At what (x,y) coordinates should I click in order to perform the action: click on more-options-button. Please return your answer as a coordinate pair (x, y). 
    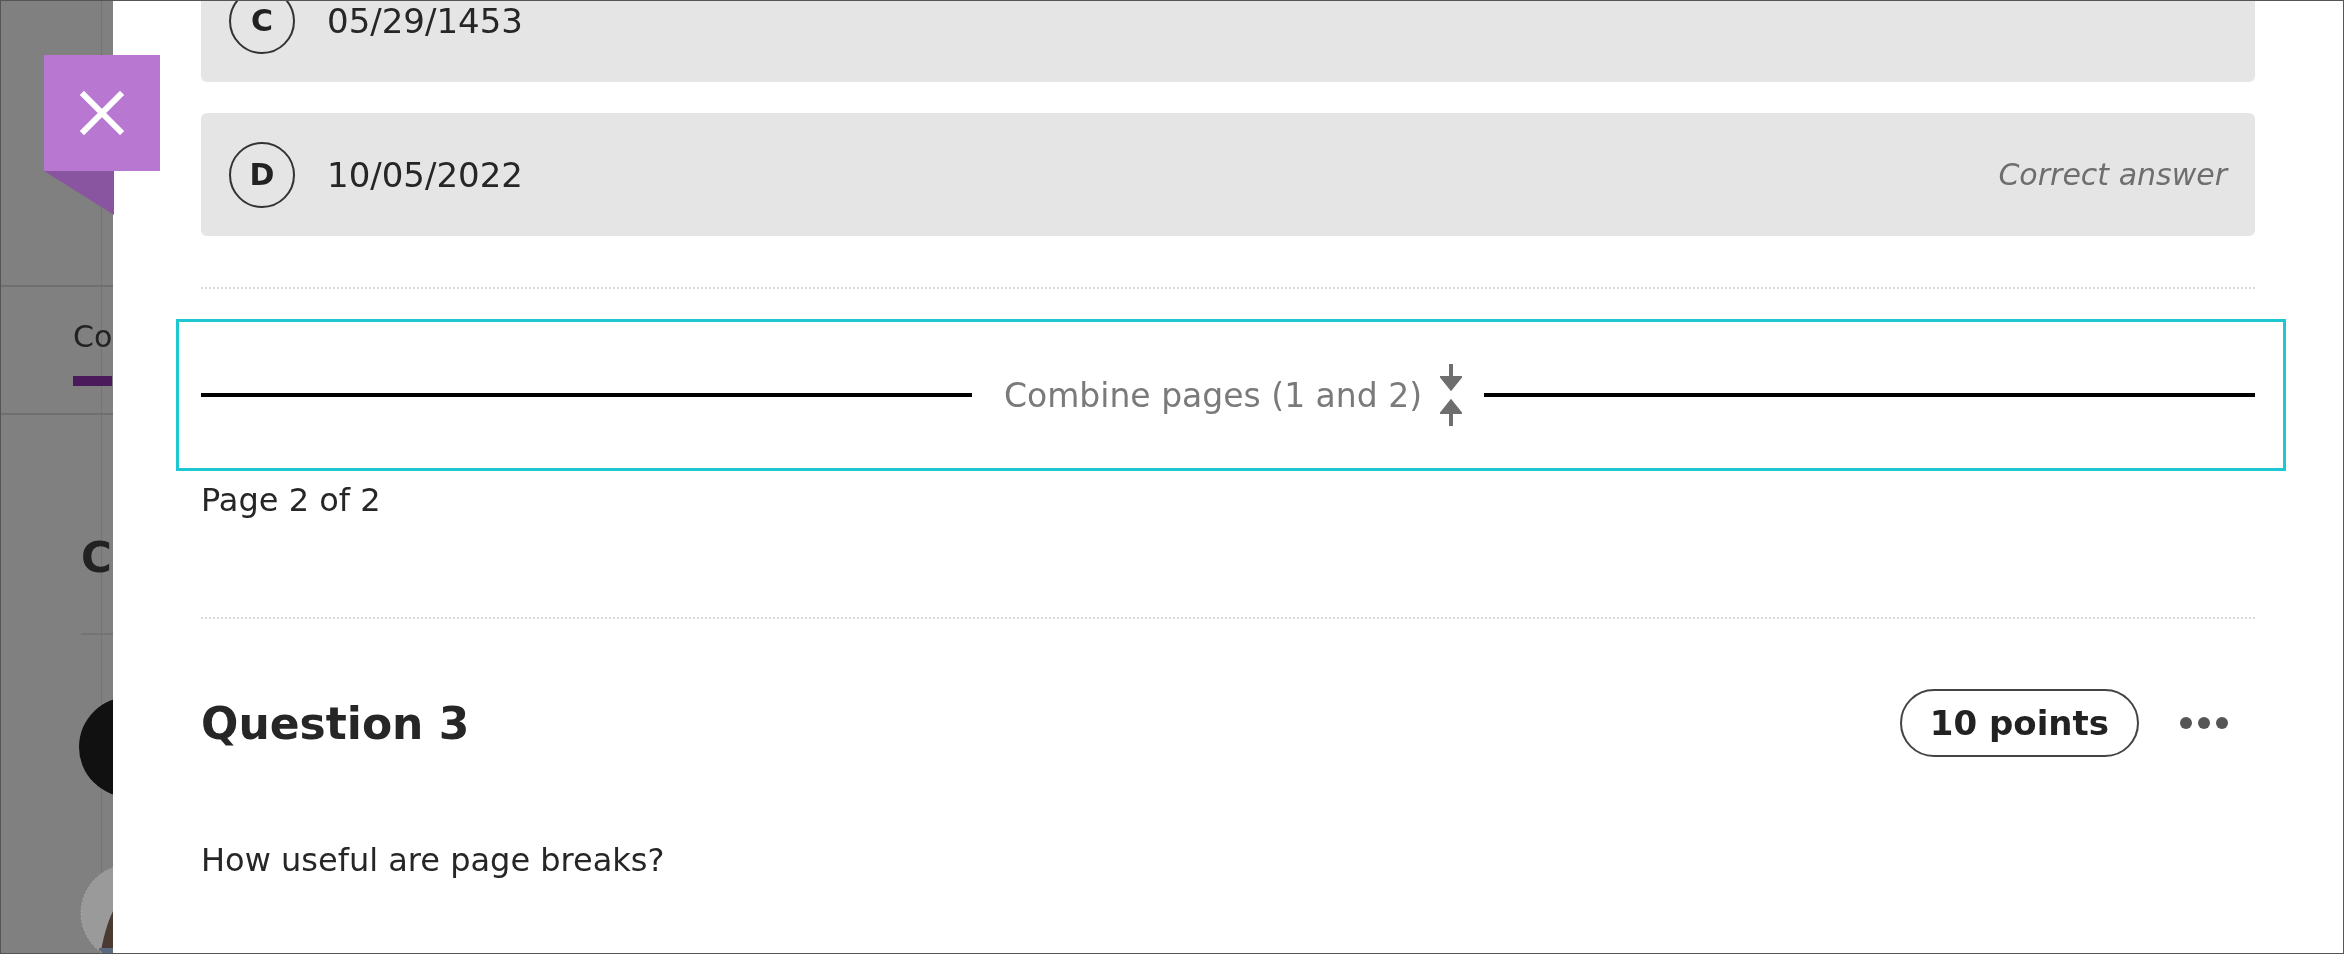
    Looking at the image, I should click on (2204, 723).